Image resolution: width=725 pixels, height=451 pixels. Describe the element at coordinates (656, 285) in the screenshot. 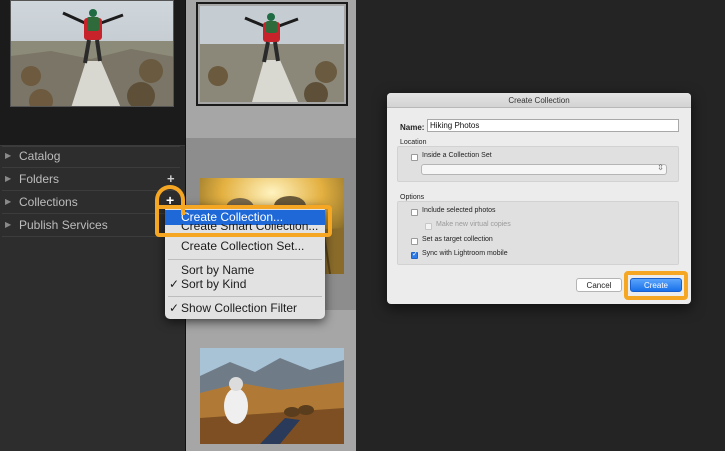

I see `create-button-highlight` at that location.